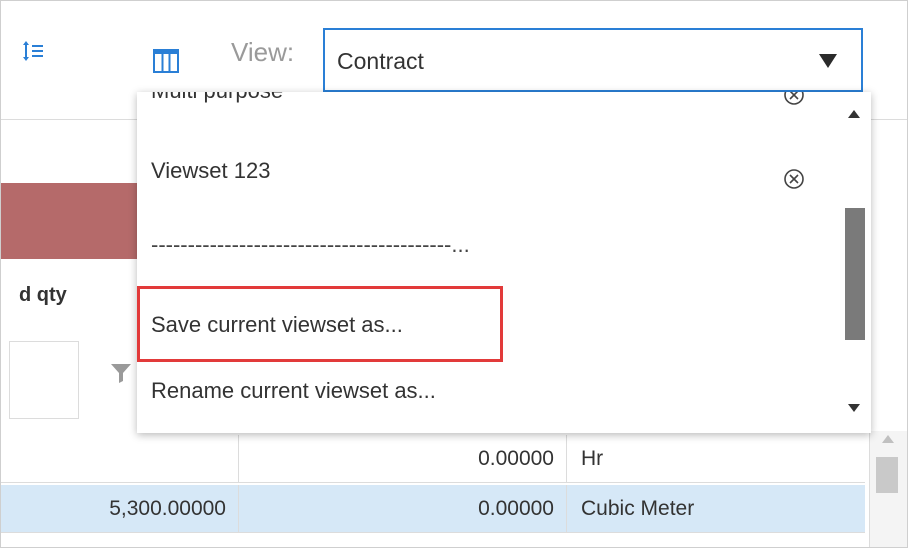  I want to click on dropdown-item: Multi purpose, so click(217, 98).